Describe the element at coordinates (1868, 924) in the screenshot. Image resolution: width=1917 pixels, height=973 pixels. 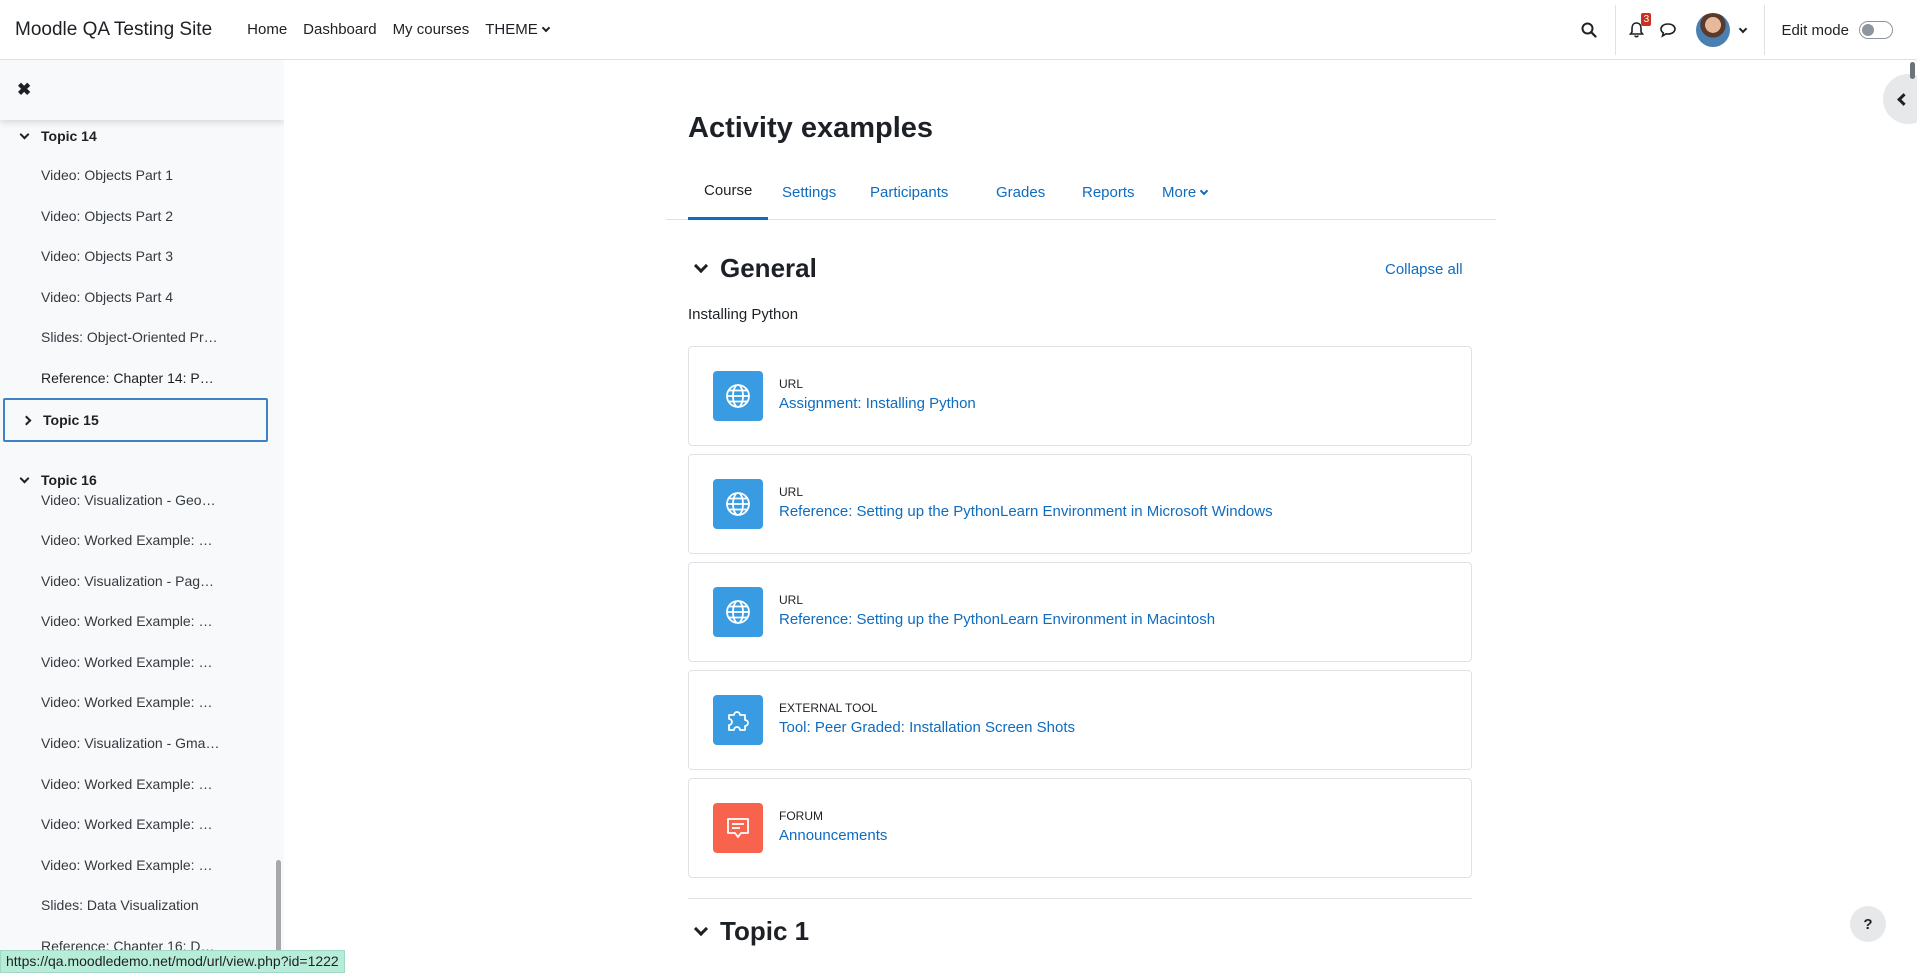
I see `help-button: ?` at that location.